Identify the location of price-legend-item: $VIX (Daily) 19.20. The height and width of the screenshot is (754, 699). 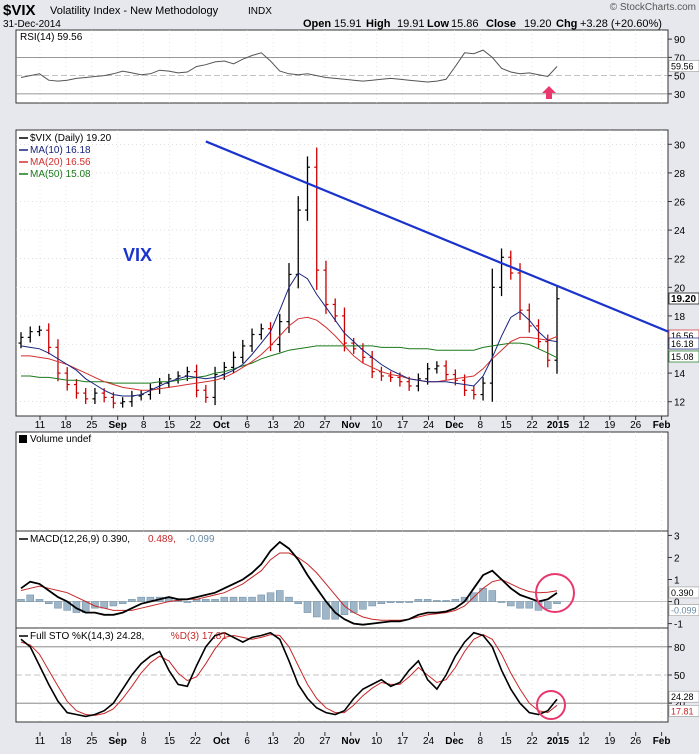
(71, 138).